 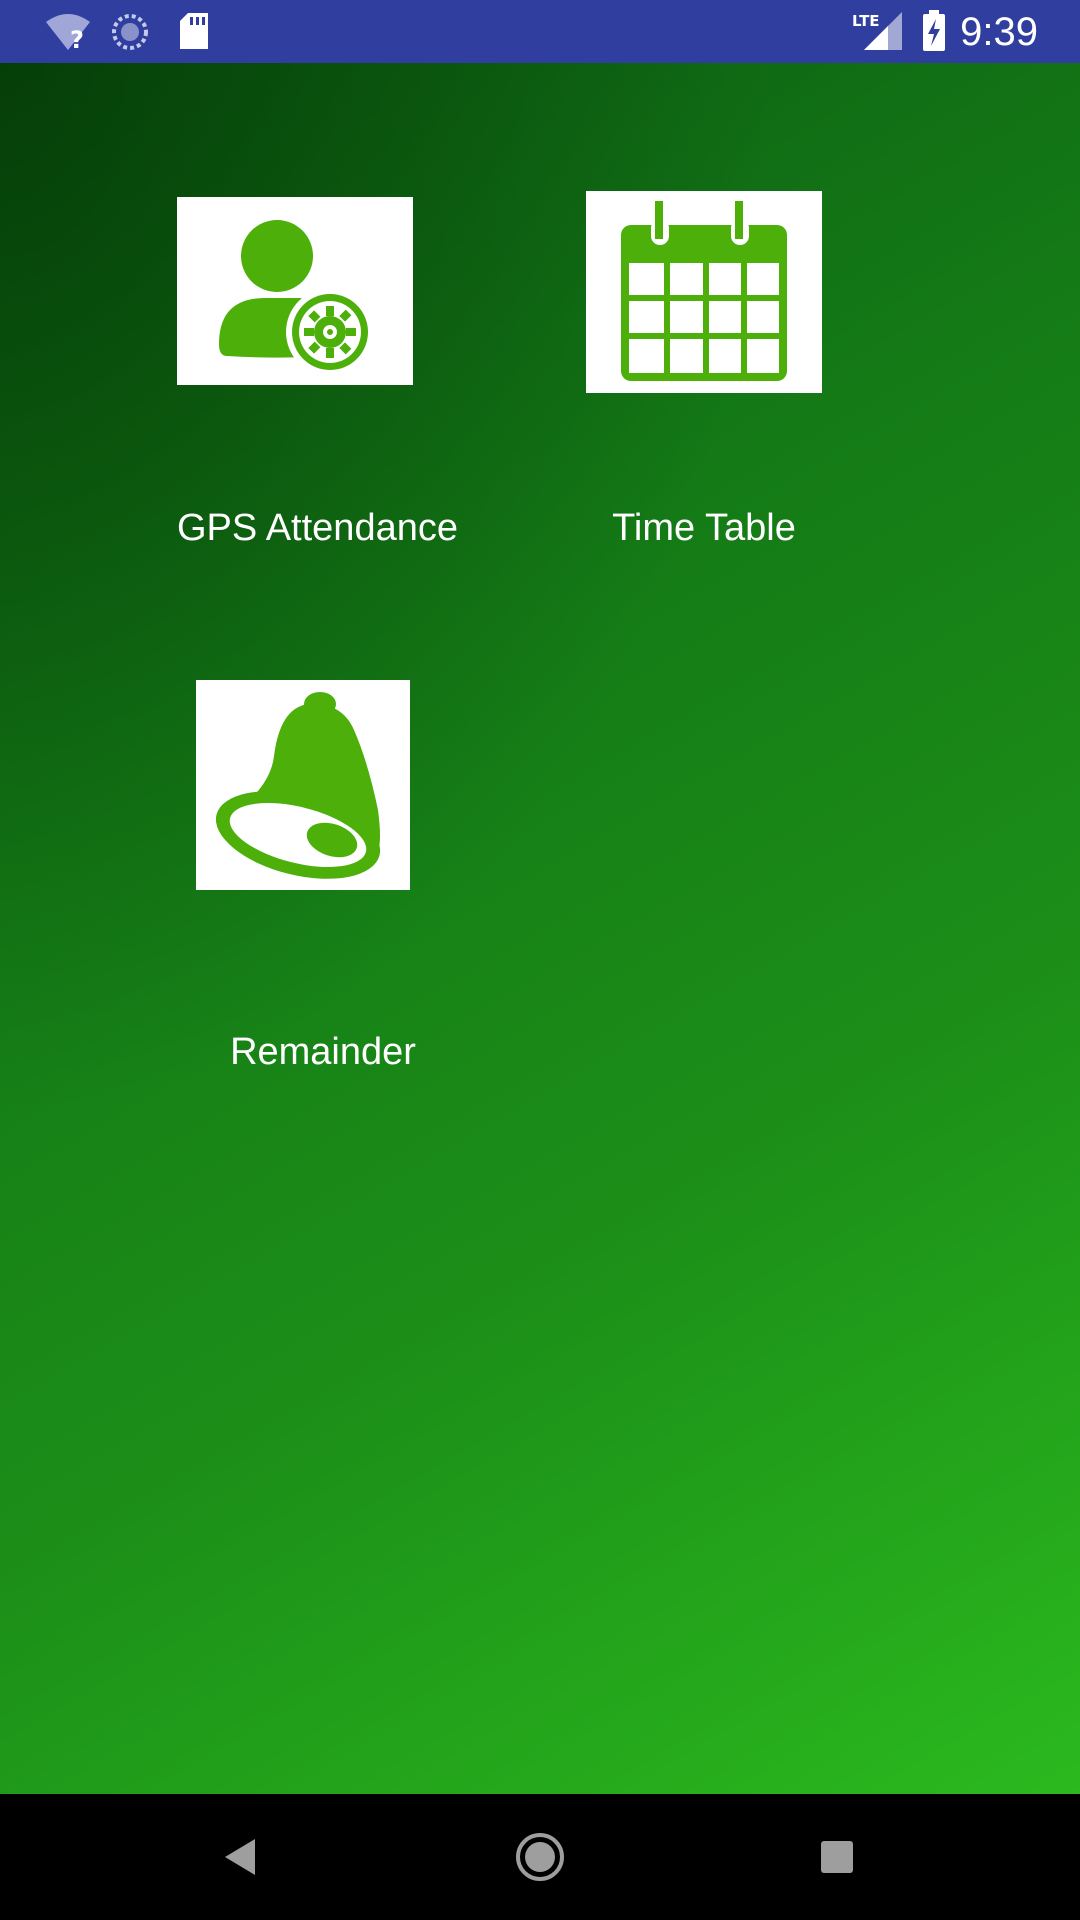 What do you see at coordinates (295, 291) in the screenshot?
I see `user-settings-icon` at bounding box center [295, 291].